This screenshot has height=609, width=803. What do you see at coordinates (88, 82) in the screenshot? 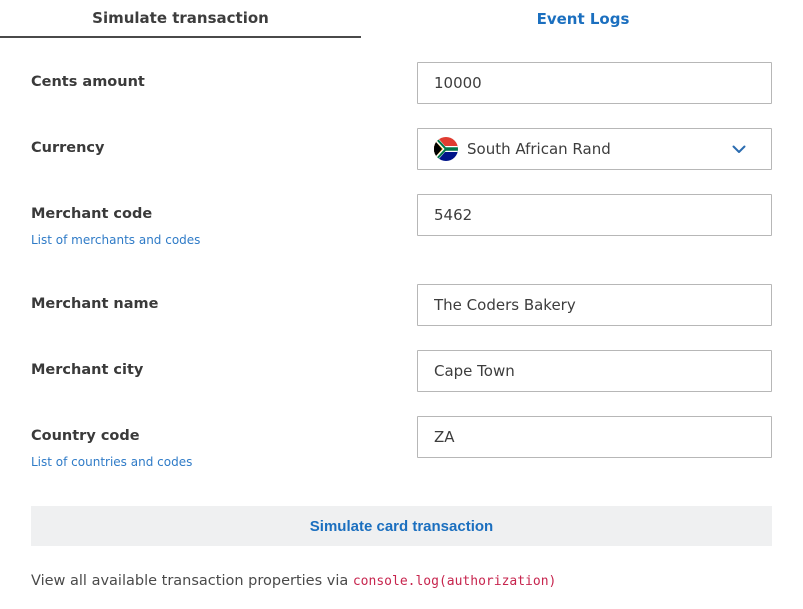
I see `cents-amount-label: Cents amount` at bounding box center [88, 82].